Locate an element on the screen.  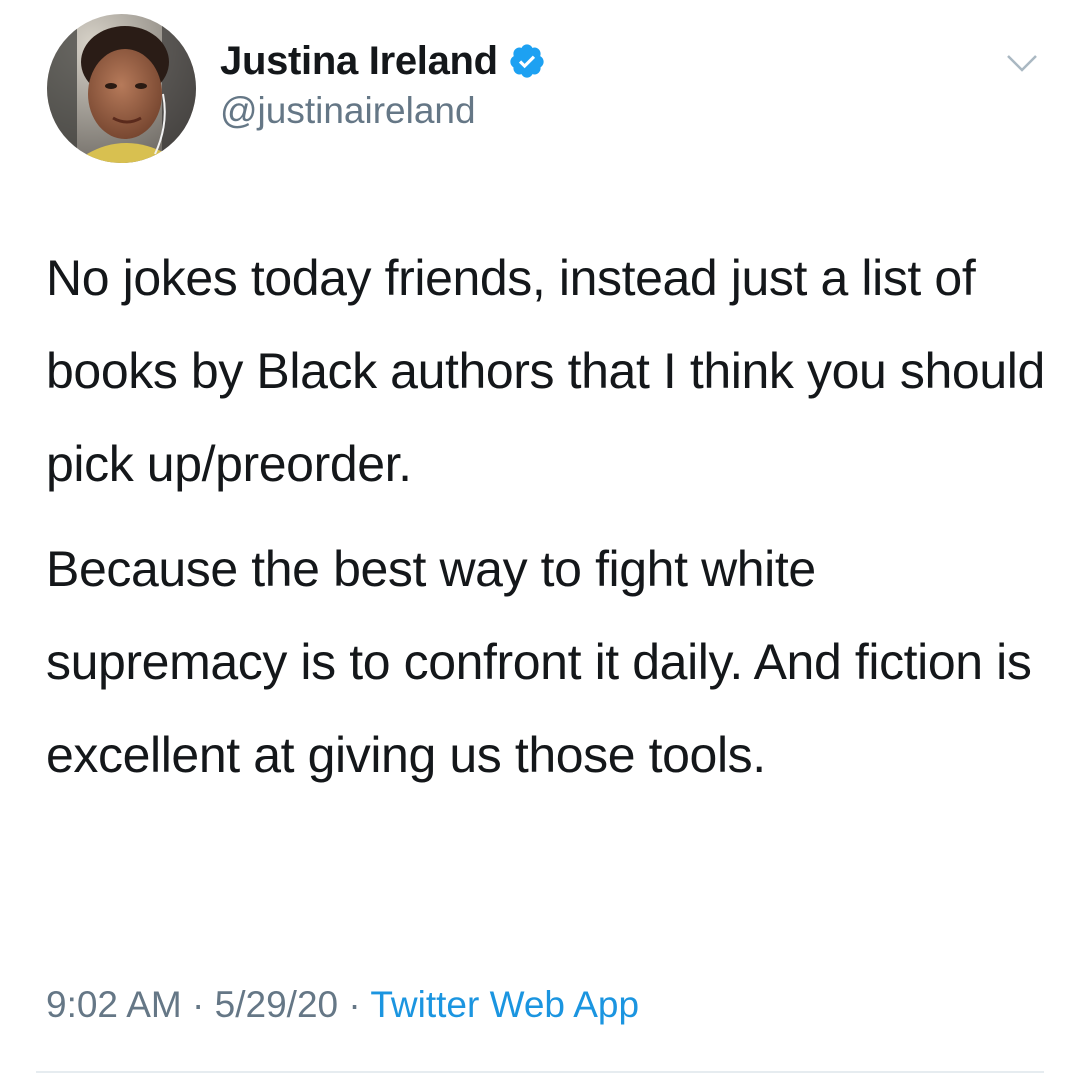
profile-photo-icon is located at coordinates (121, 88).